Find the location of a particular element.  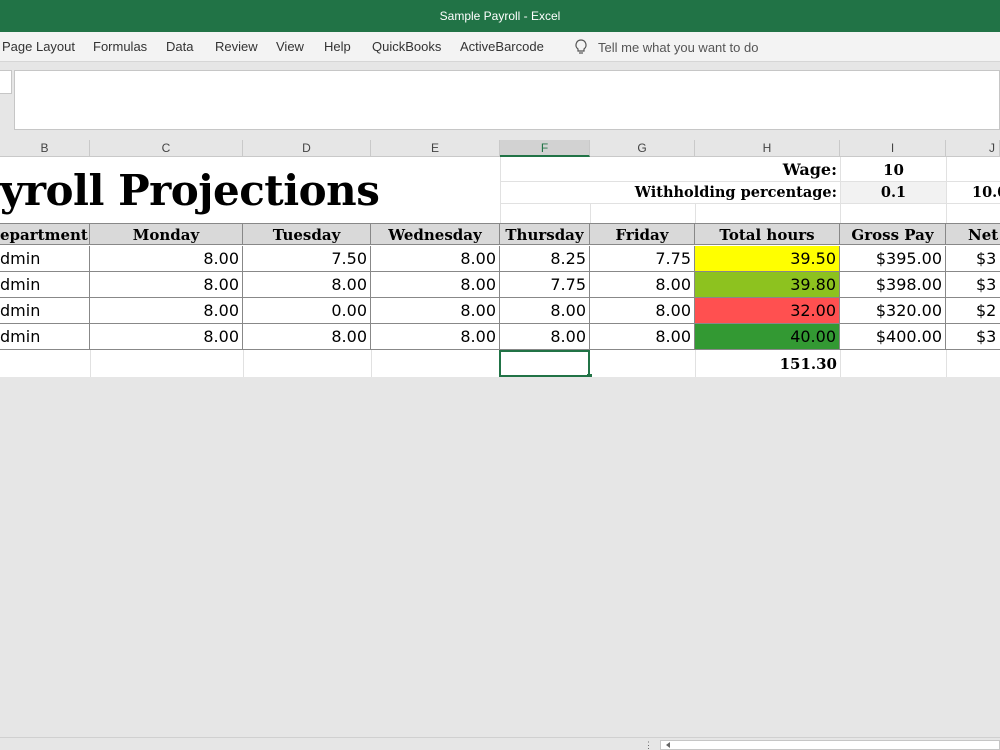

column-headers: B C D E F G H I J is located at coordinates (500, 148).